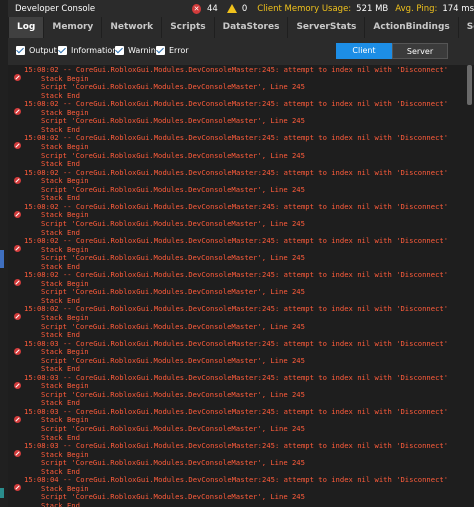 This screenshot has height=507, width=474. I want to click on error-count: 44, so click(212, 8).